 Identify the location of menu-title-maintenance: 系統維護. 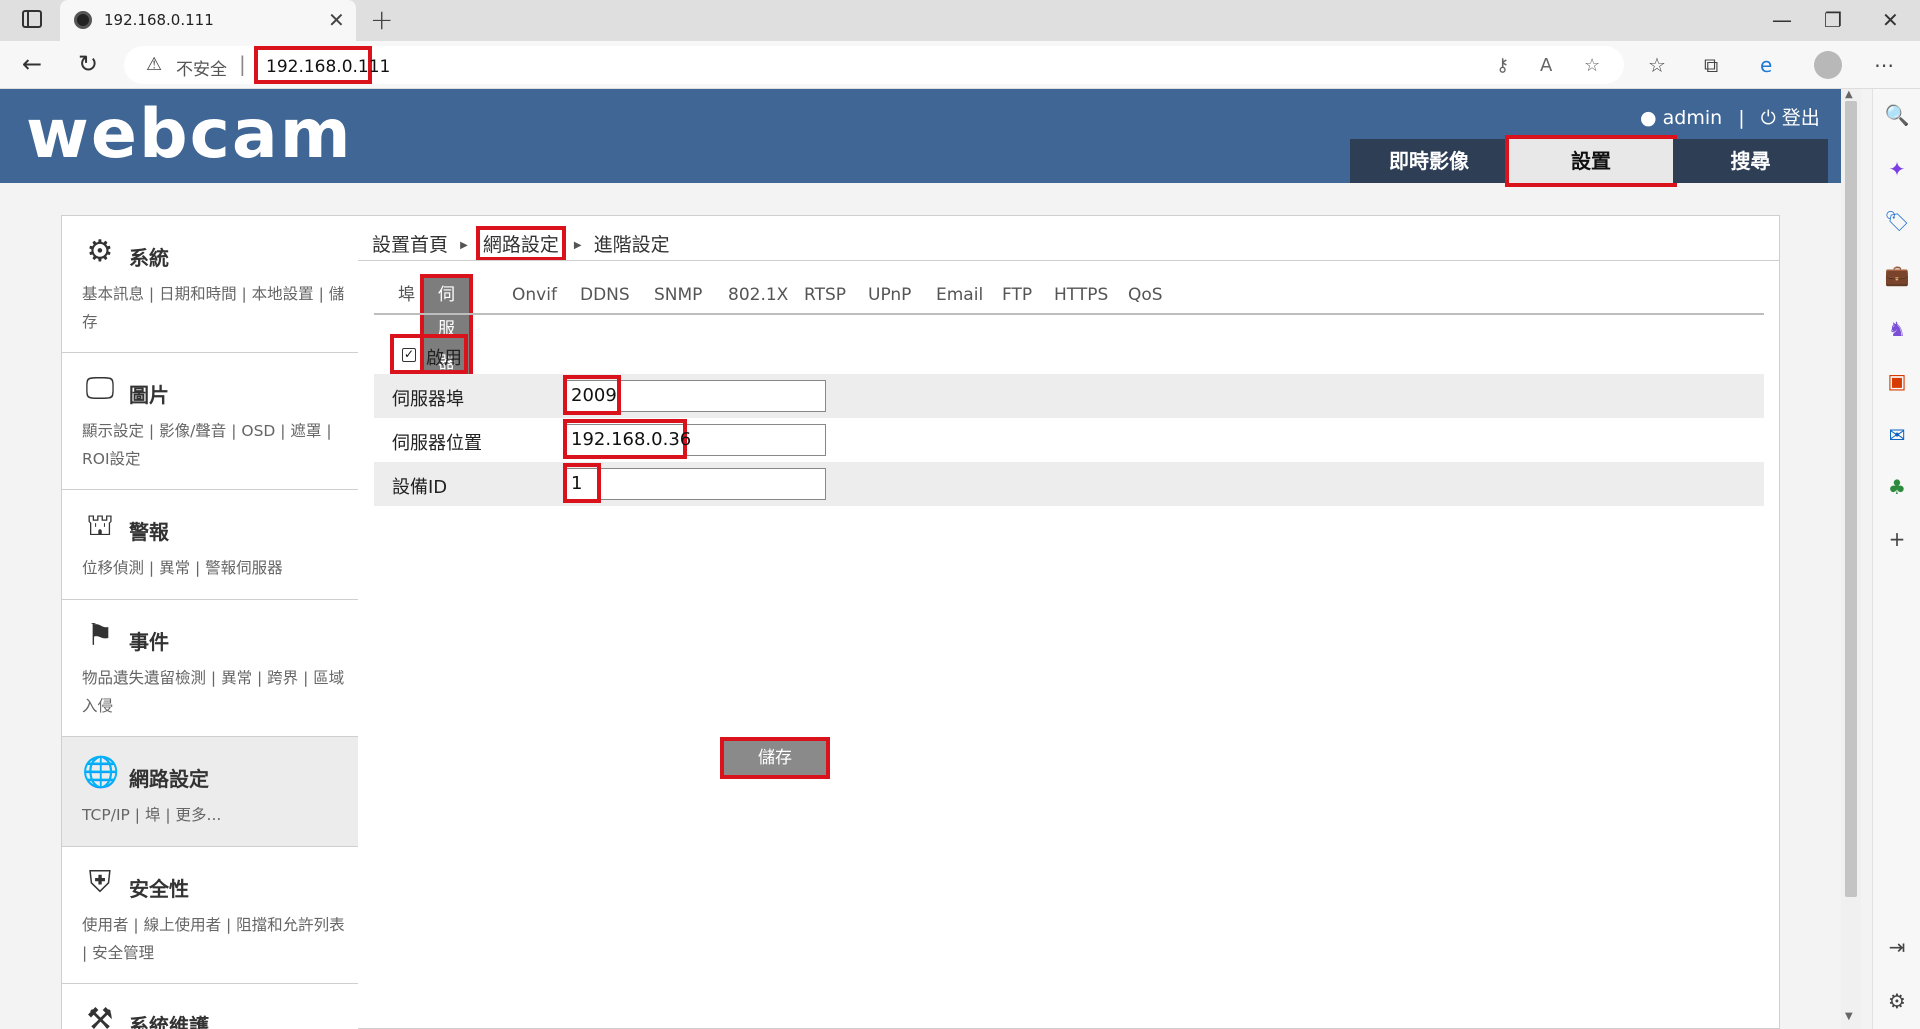
(169, 1019).